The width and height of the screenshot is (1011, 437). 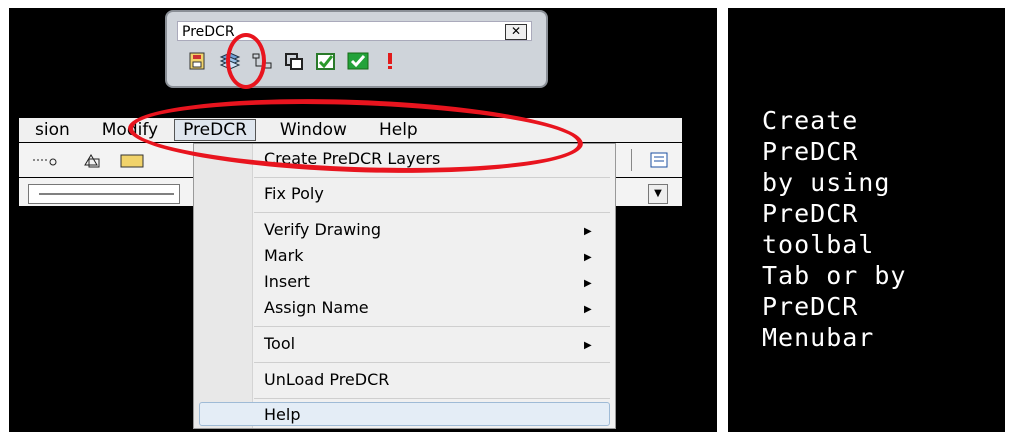 What do you see at coordinates (279, 343) in the screenshot?
I see `menu-item-tool: Tool` at bounding box center [279, 343].